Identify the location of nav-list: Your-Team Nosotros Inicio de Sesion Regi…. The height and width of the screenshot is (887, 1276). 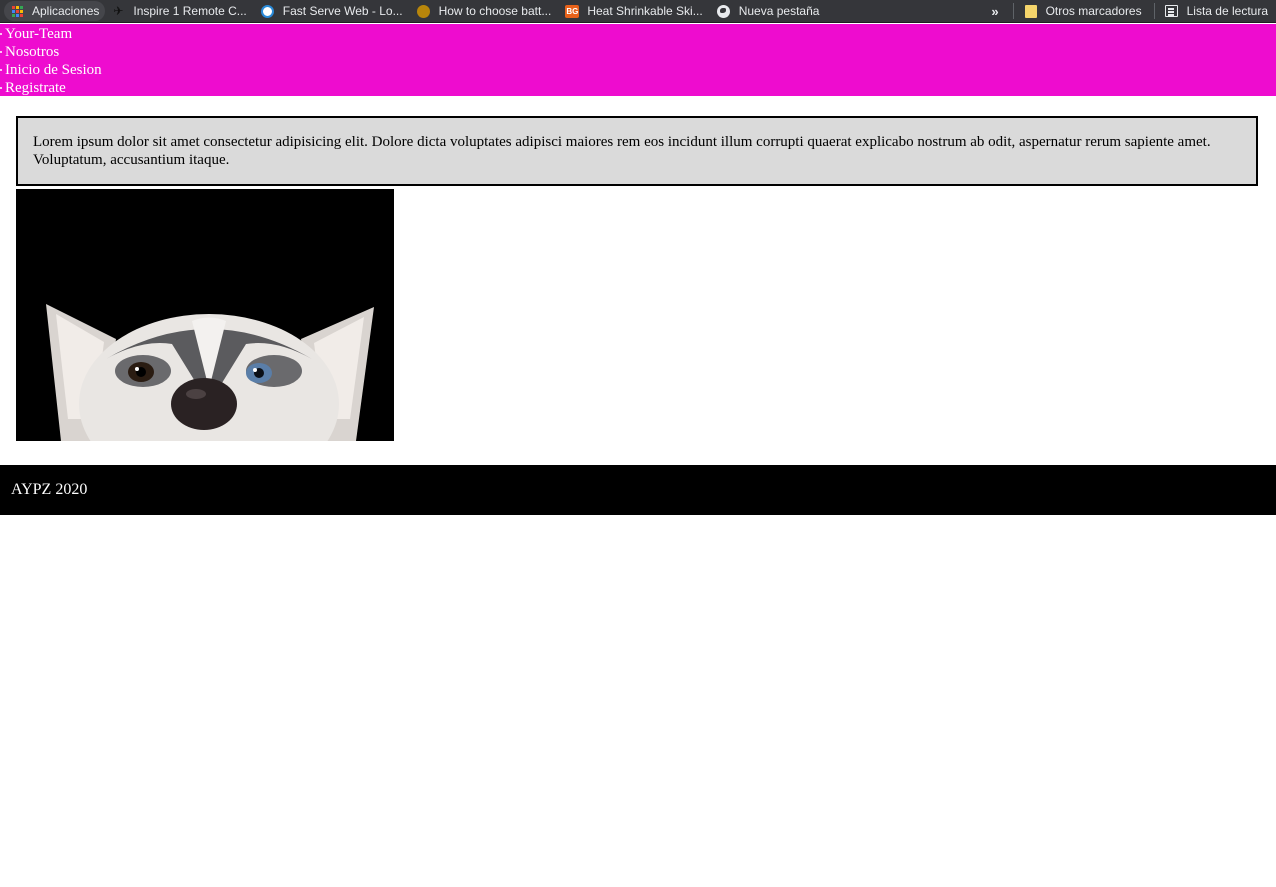
(638, 60).